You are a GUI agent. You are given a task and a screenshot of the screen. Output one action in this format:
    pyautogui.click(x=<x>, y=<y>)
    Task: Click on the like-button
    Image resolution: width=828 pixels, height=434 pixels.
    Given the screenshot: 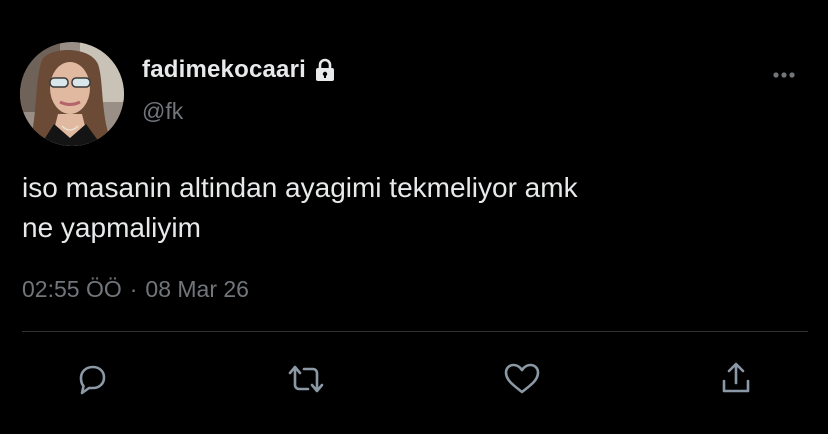 What is the action you would take?
    pyautogui.click(x=522, y=379)
    